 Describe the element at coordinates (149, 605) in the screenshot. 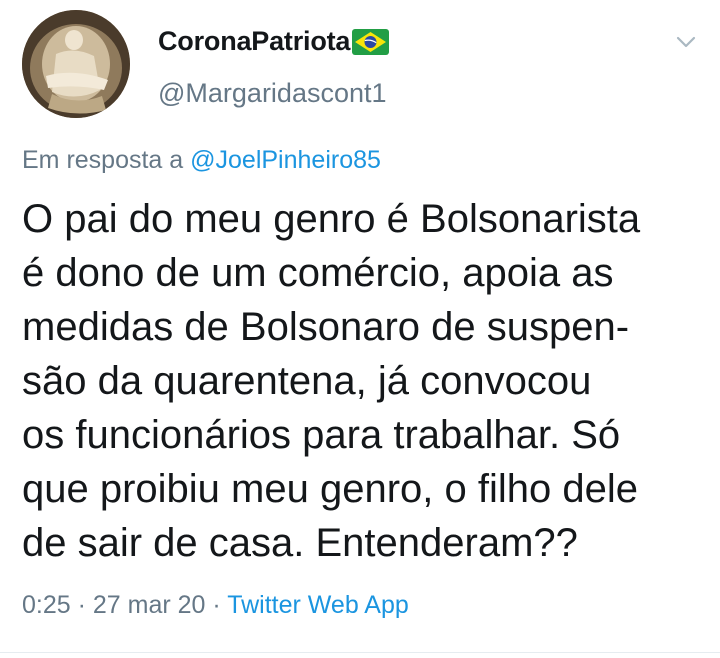

I see `tweet-date: 27 mar 20` at that location.